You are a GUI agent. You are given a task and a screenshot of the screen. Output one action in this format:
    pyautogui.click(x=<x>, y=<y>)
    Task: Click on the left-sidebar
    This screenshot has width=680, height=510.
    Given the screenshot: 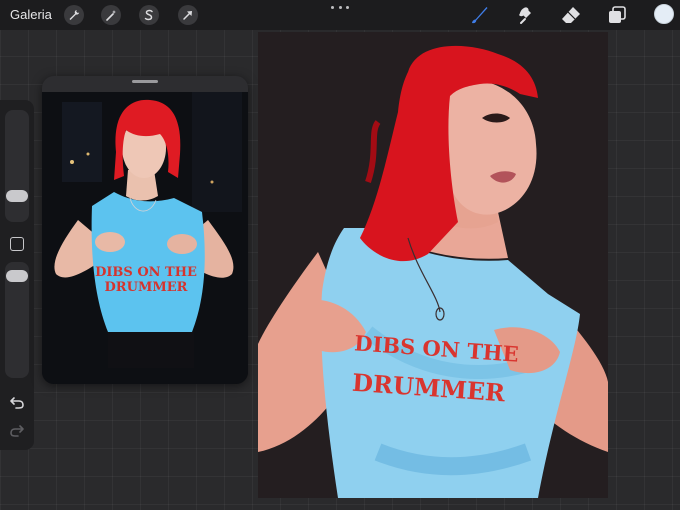 What is the action you would take?
    pyautogui.click(x=17, y=275)
    